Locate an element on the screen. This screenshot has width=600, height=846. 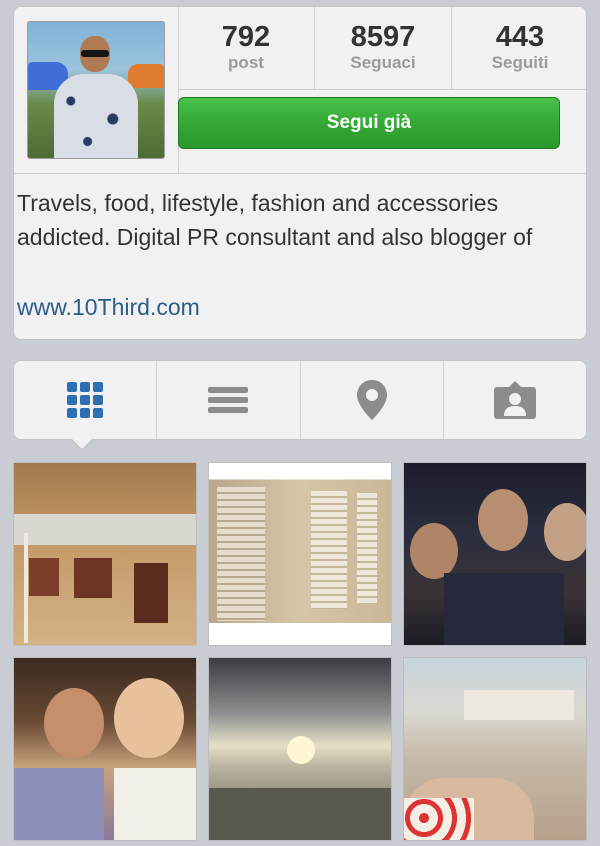
stat-followers-value: 8597 is located at coordinates (383, 37).